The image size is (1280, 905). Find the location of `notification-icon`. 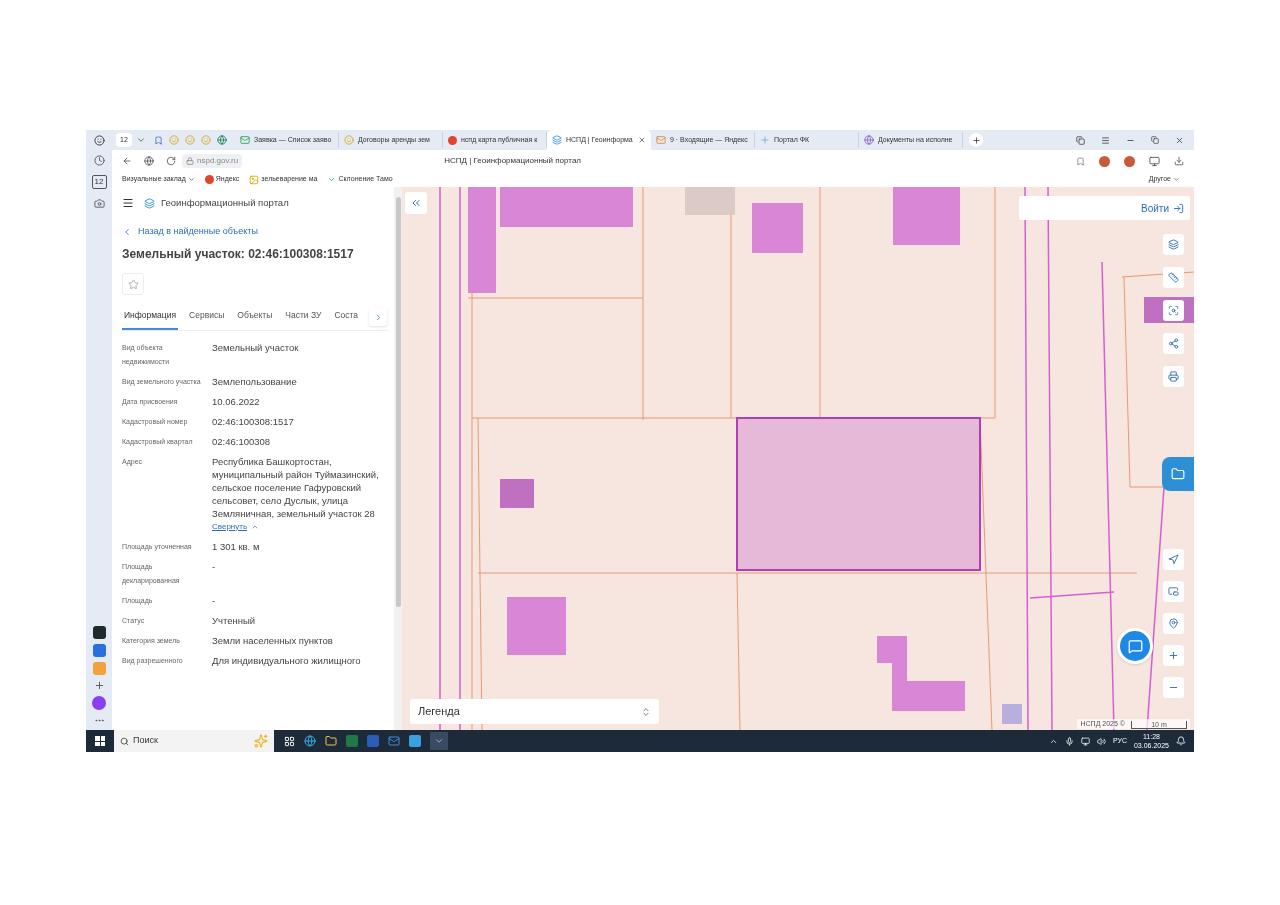

notification-icon is located at coordinates (1181, 741).